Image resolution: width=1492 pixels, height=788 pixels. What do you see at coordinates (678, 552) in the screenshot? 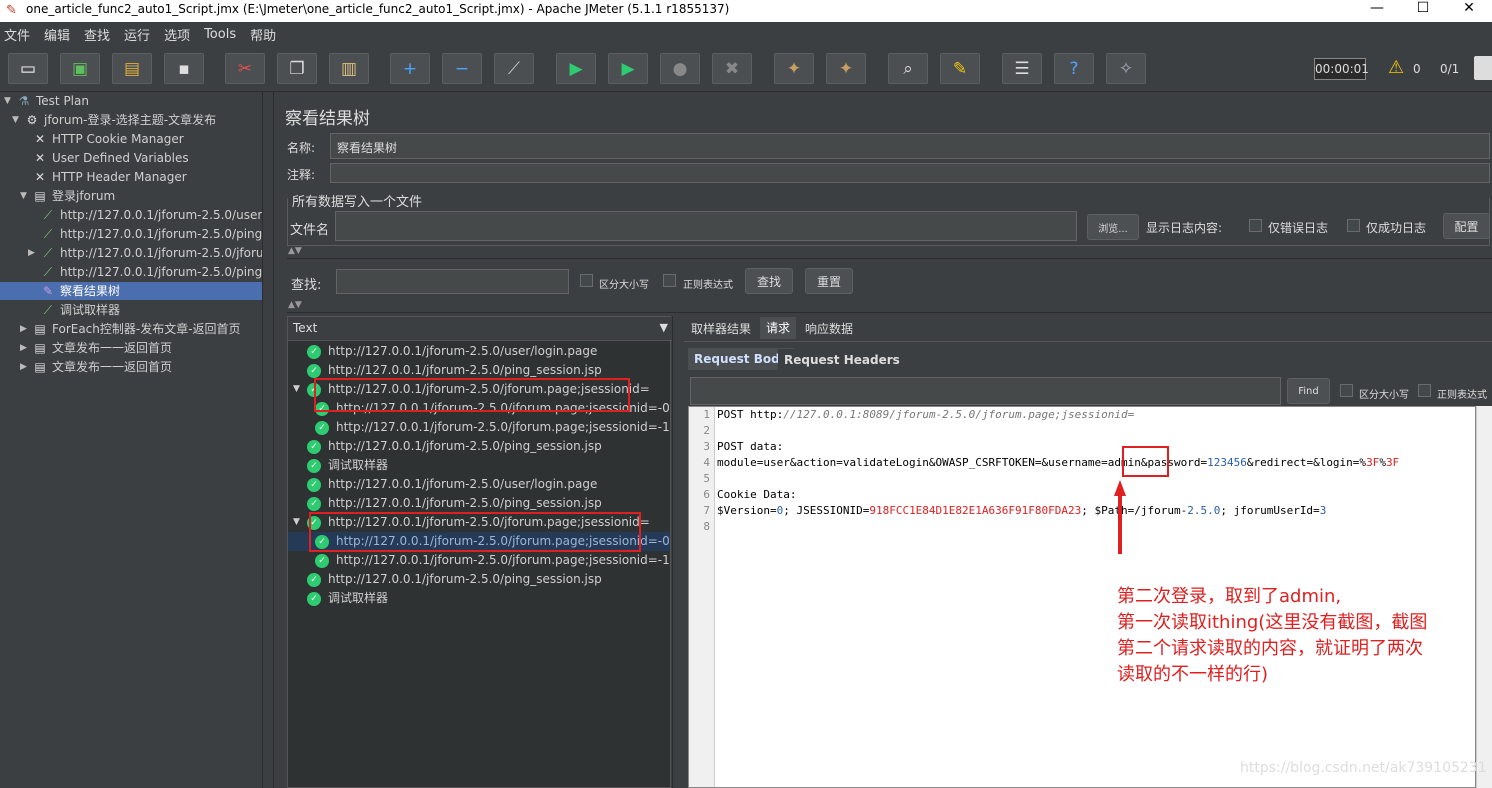
I see `results-splitter` at bounding box center [678, 552].